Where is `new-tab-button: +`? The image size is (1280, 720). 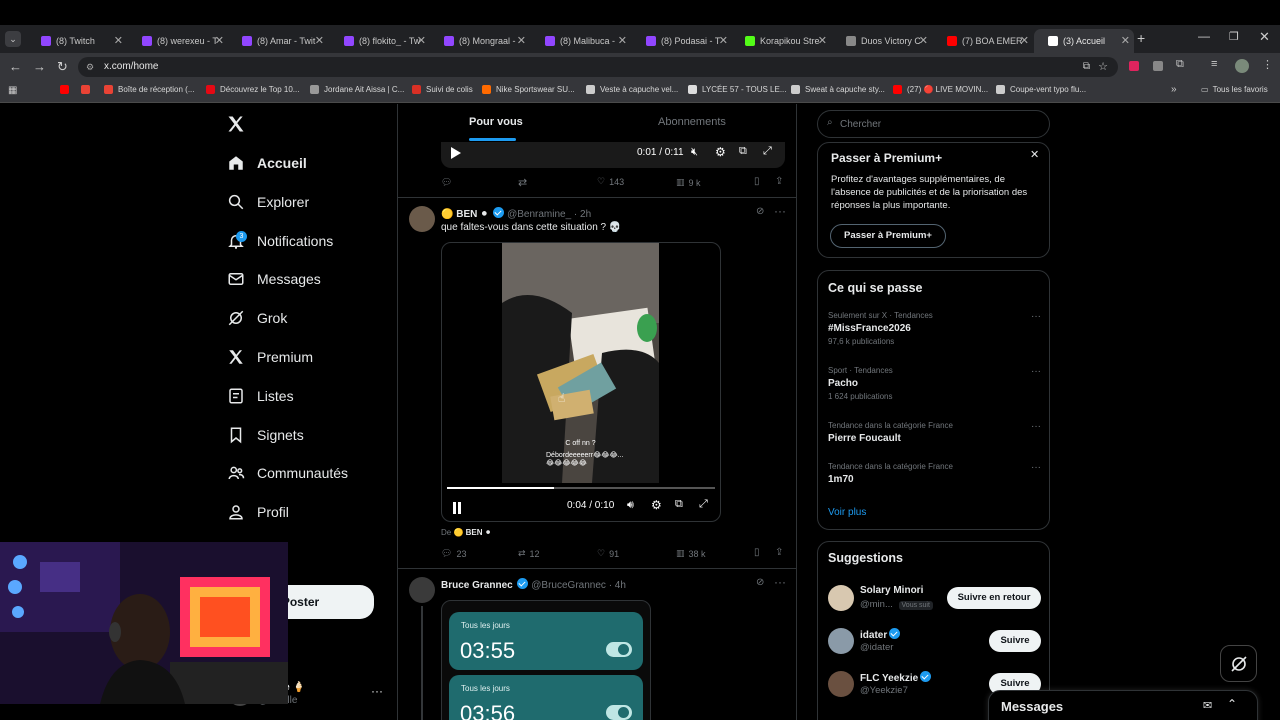 new-tab-button: + is located at coordinates (1141, 38).